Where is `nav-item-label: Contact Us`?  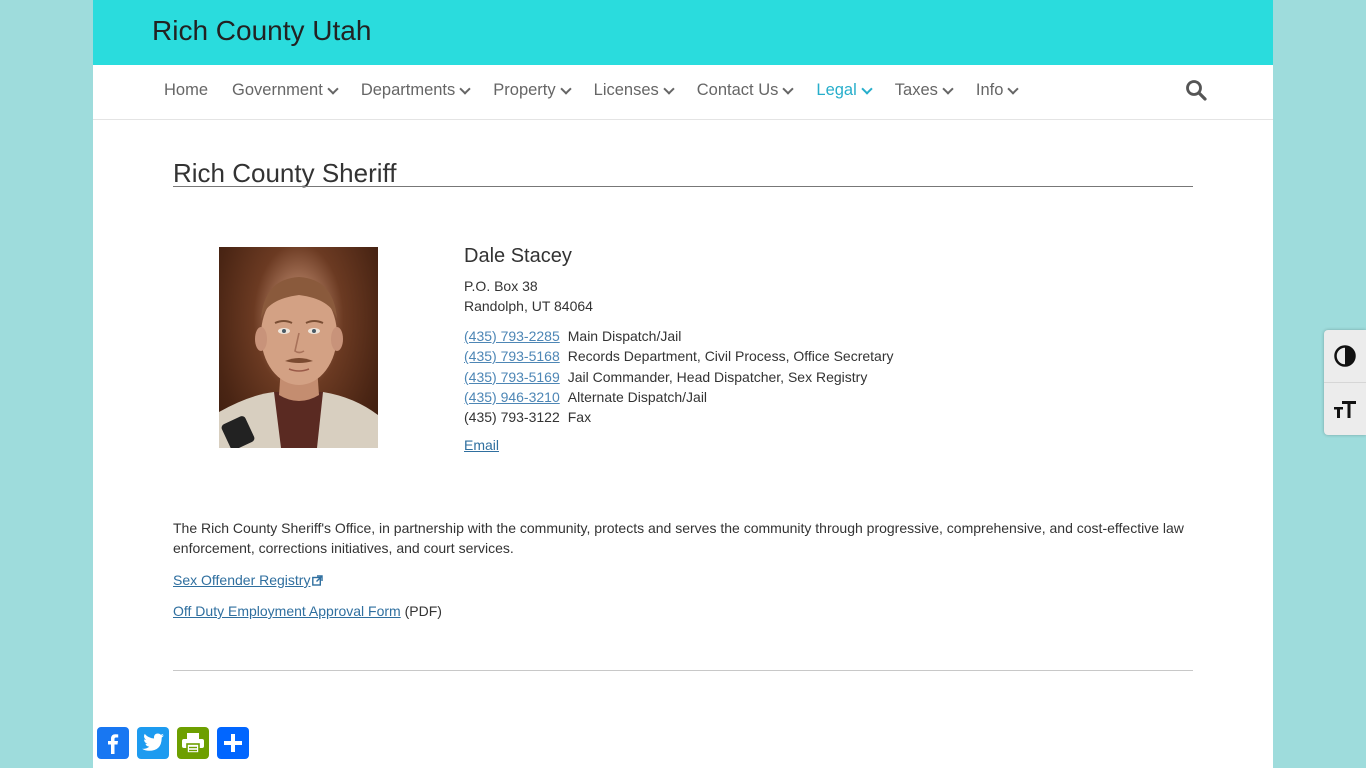 nav-item-label: Contact Us is located at coordinates (737, 90).